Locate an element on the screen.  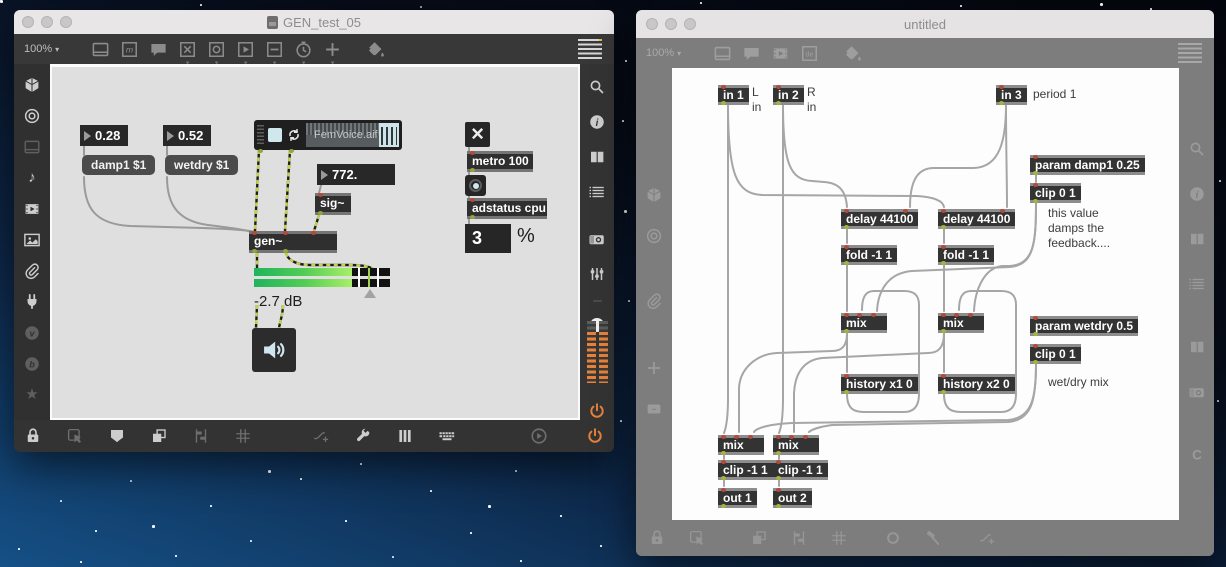
message-box-damp: damp1 $1 is located at coordinates (119, 165).